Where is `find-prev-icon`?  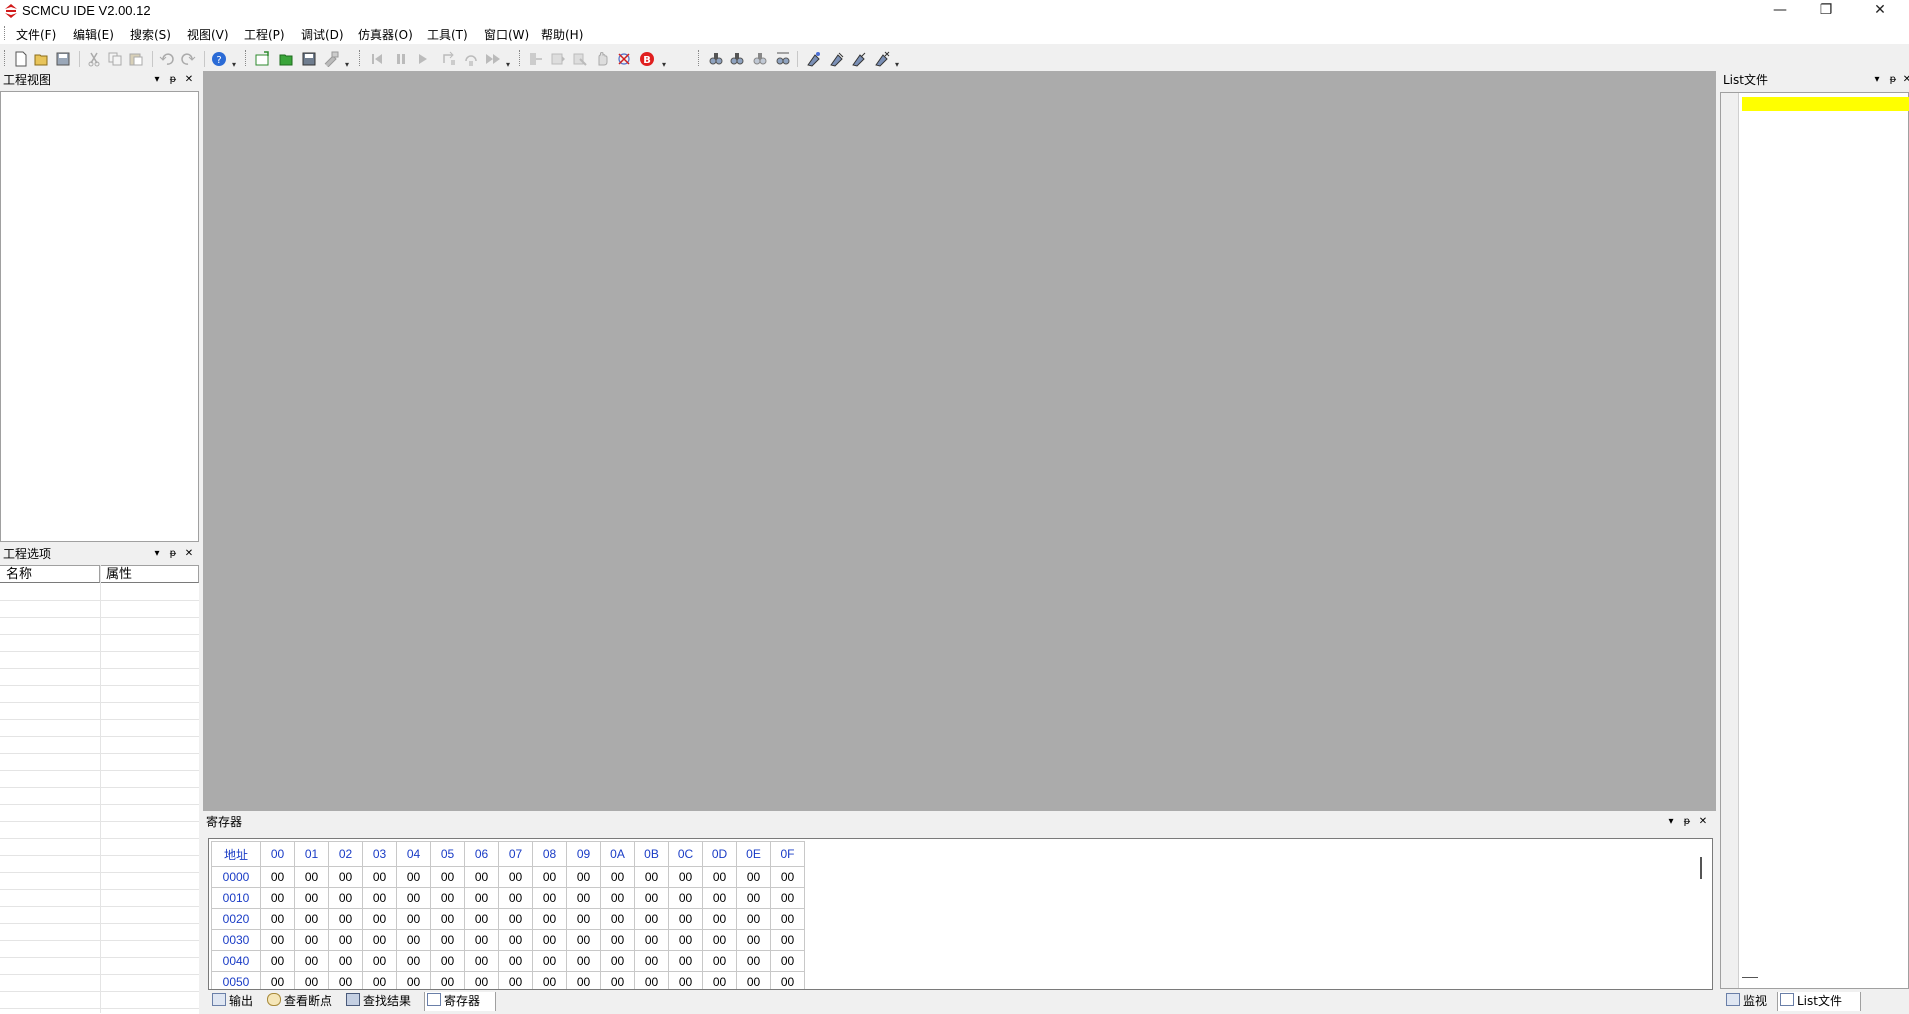
find-prev-icon is located at coordinates (760, 59).